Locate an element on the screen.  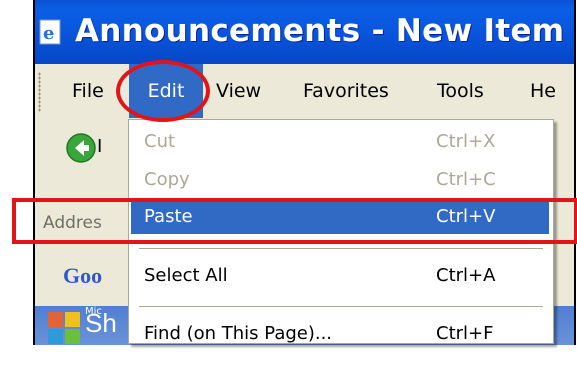
annotation-circle-edit is located at coordinates (163, 91).